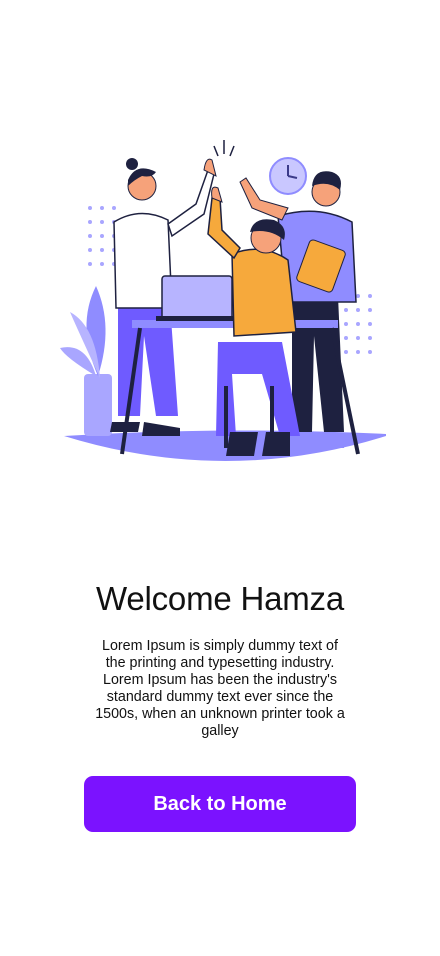 The height and width of the screenshot is (956, 440). Describe the element at coordinates (86, 361) in the screenshot. I see `plant-icon` at that location.